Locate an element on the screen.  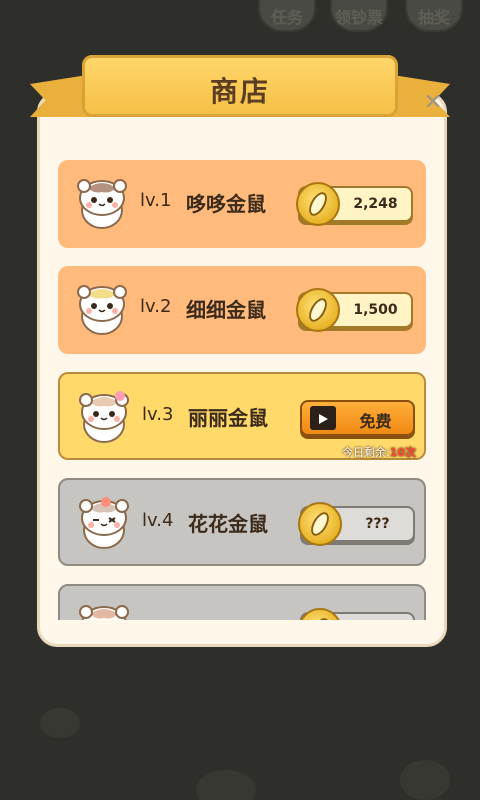
task-label: 任务 is located at coordinates (286, 17).